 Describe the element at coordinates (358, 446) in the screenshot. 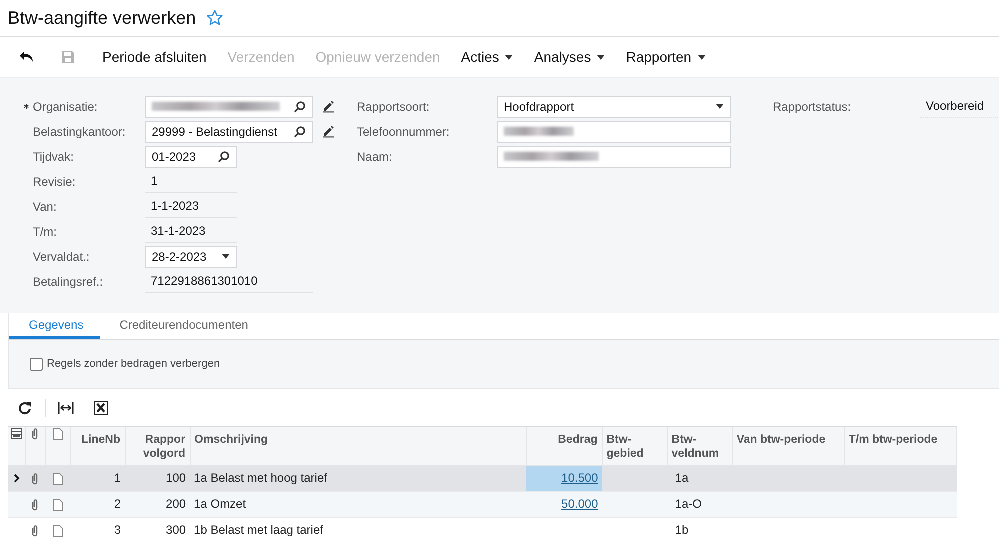

I see `column-header: Omschrijving` at that location.